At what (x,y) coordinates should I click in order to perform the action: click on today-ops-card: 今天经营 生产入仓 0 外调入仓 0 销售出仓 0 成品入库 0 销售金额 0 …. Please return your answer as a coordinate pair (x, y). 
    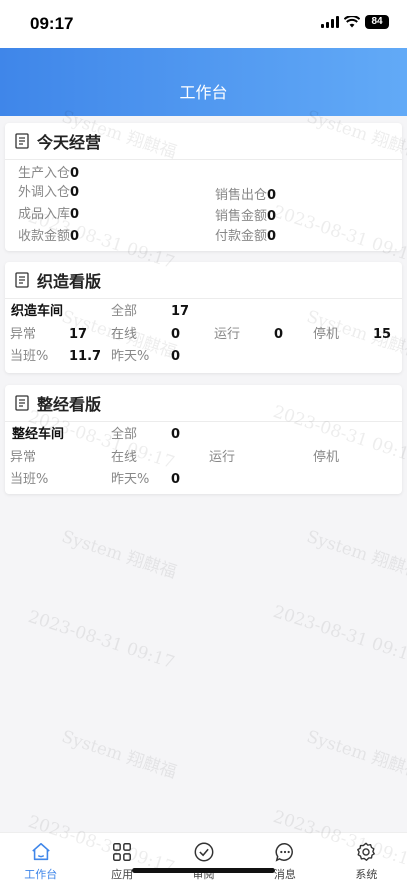
    Looking at the image, I should click on (203, 187).